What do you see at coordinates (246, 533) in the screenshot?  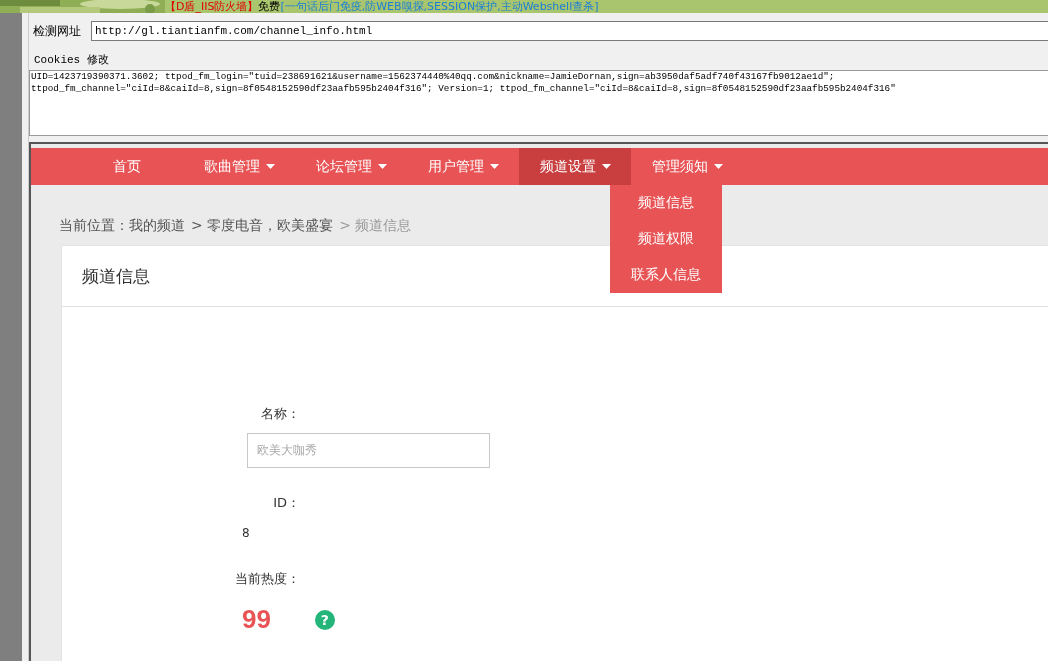 I see `id-value: 8` at bounding box center [246, 533].